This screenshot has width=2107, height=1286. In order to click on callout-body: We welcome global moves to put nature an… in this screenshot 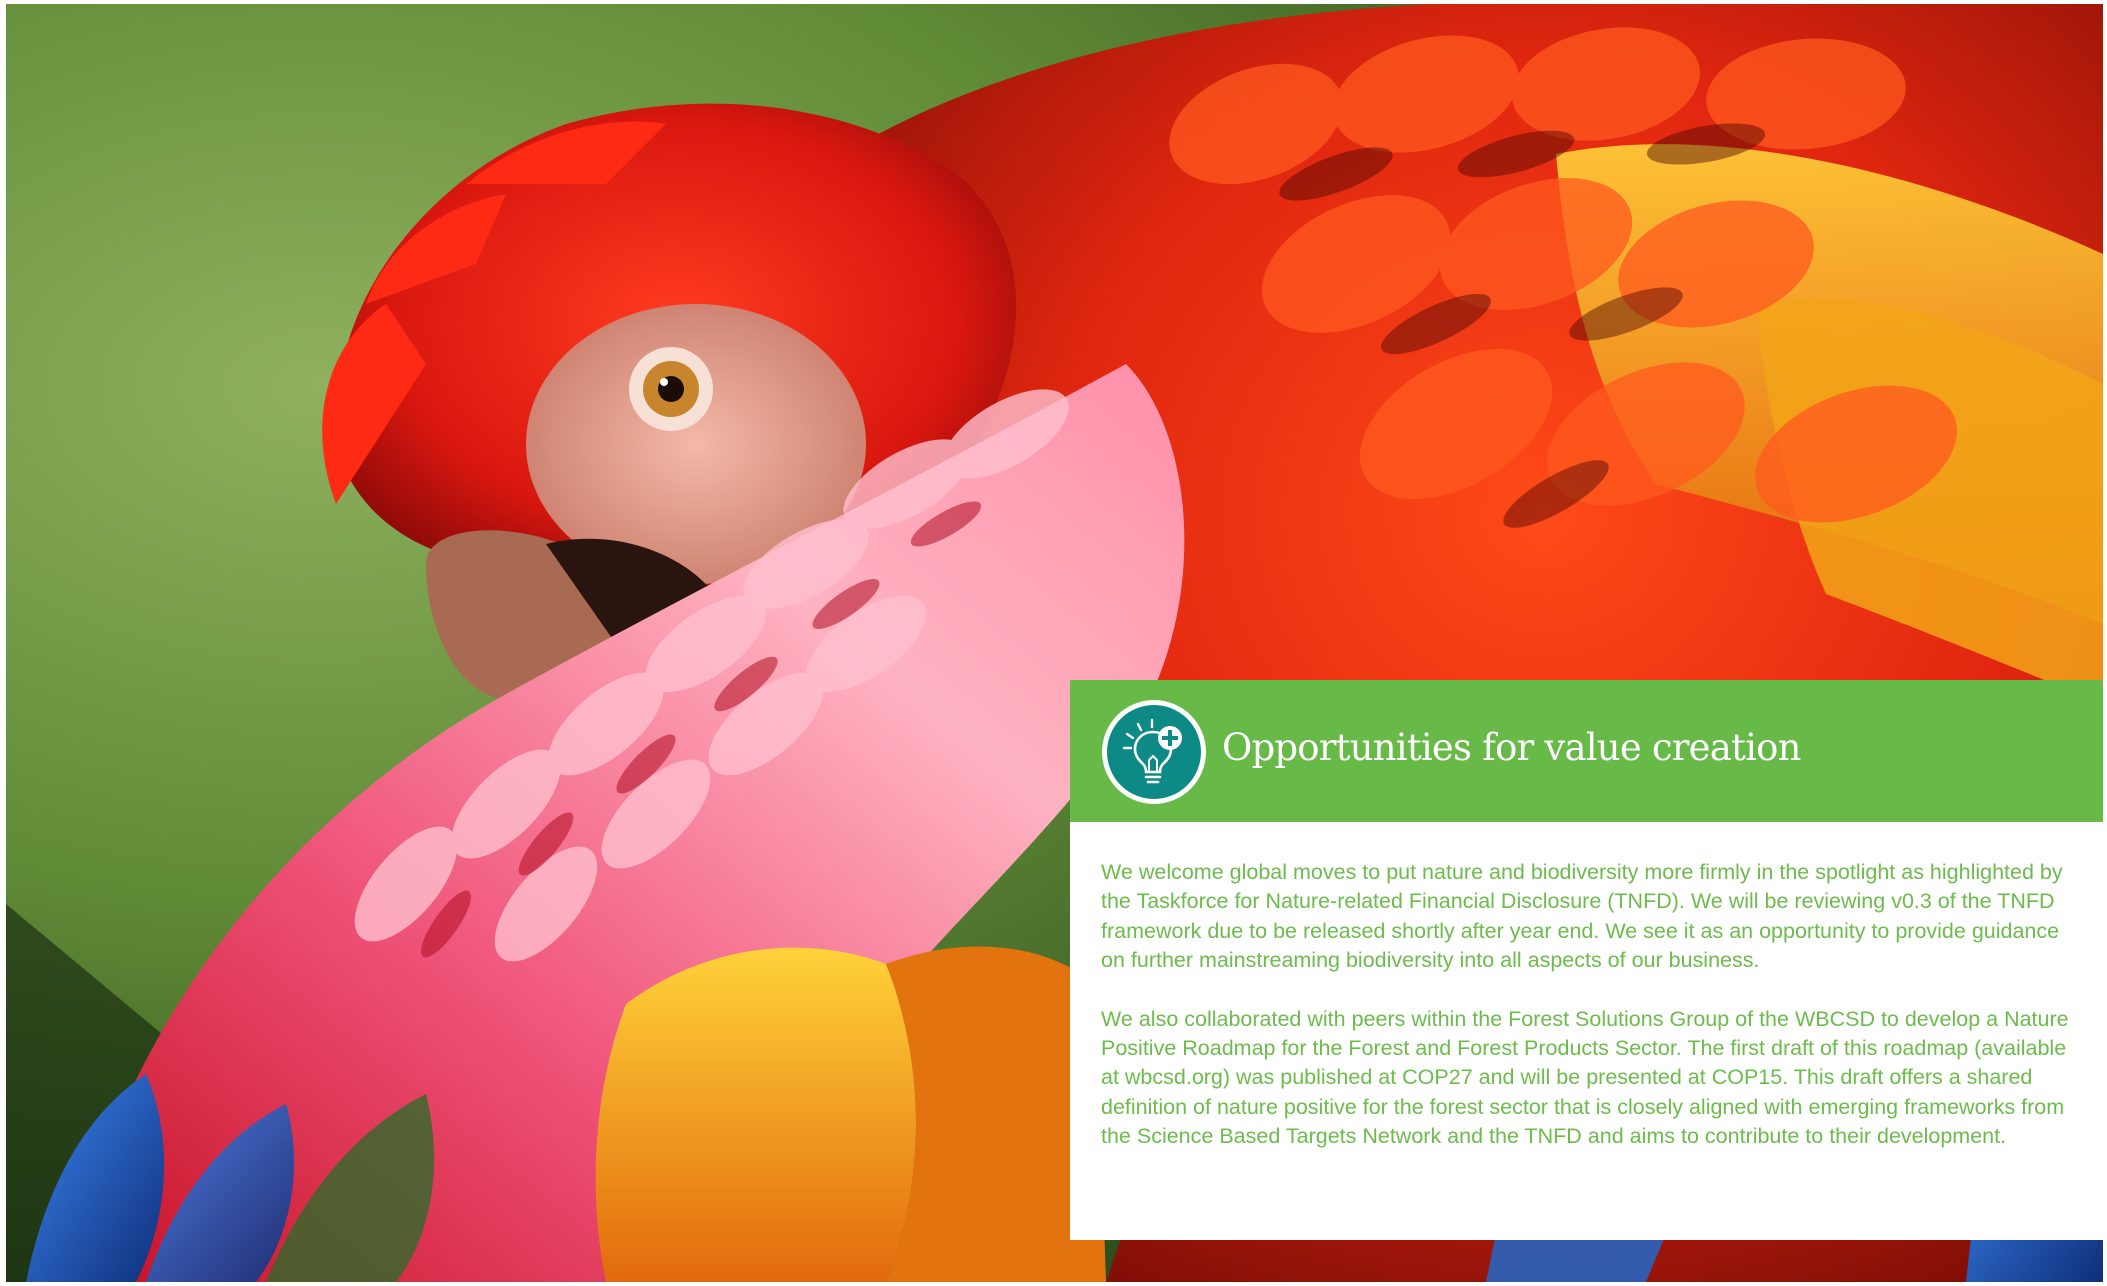, I will do `click(1592, 1019)`.